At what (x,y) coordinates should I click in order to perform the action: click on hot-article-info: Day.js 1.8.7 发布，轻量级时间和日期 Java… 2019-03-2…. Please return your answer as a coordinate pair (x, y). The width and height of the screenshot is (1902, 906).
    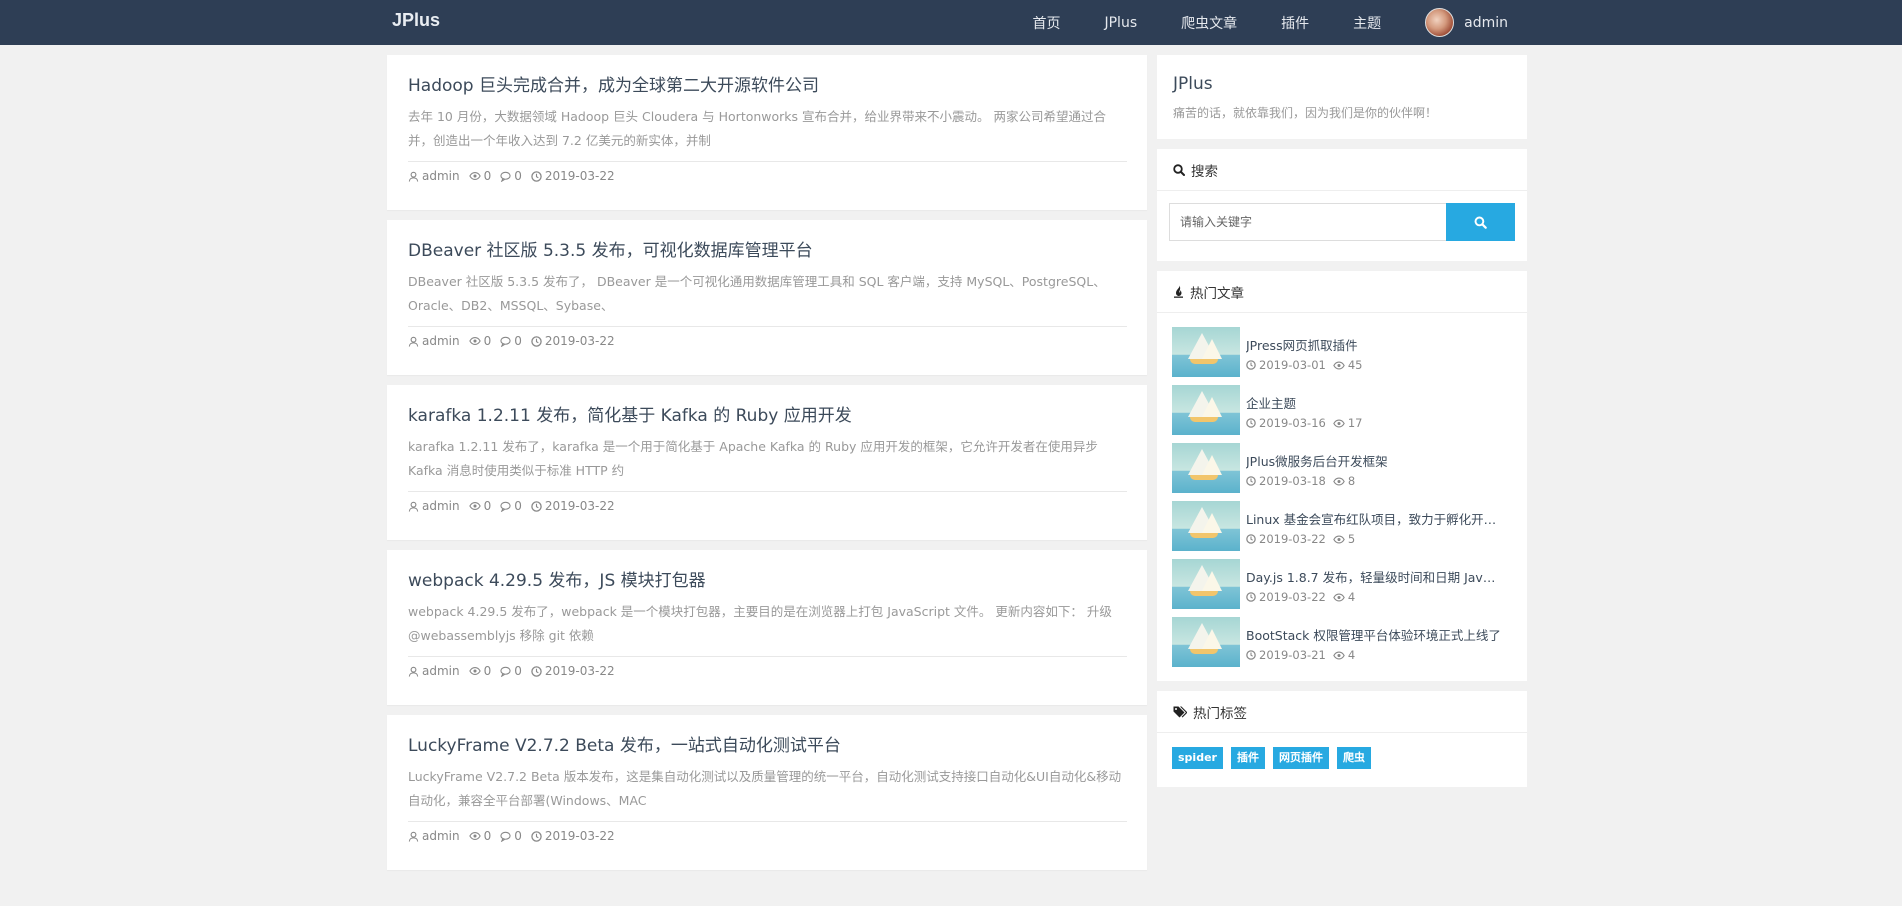
    Looking at the image, I should click on (1378, 585).